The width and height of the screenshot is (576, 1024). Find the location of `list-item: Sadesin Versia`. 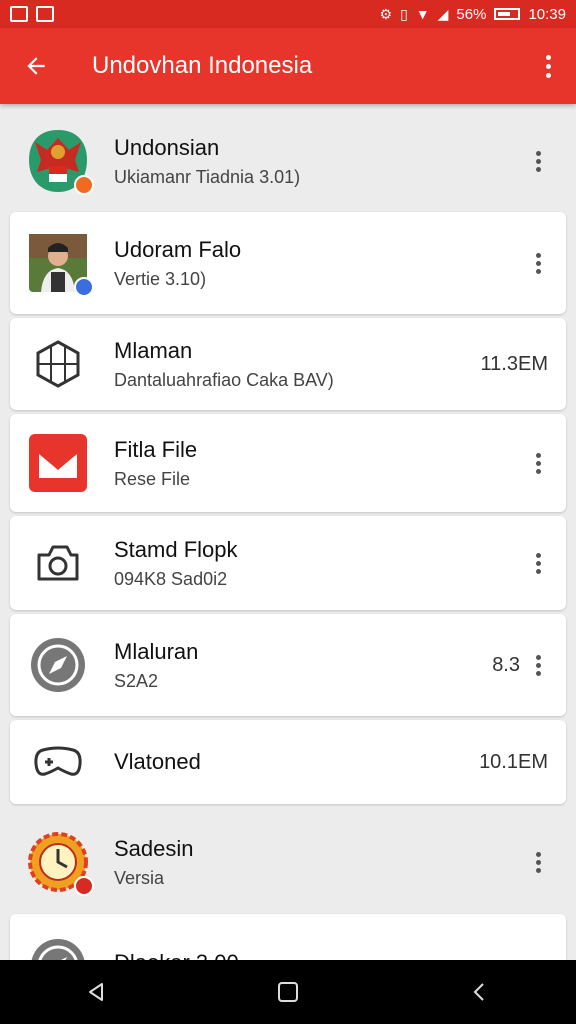

list-item: Sadesin Versia is located at coordinates (288, 862).